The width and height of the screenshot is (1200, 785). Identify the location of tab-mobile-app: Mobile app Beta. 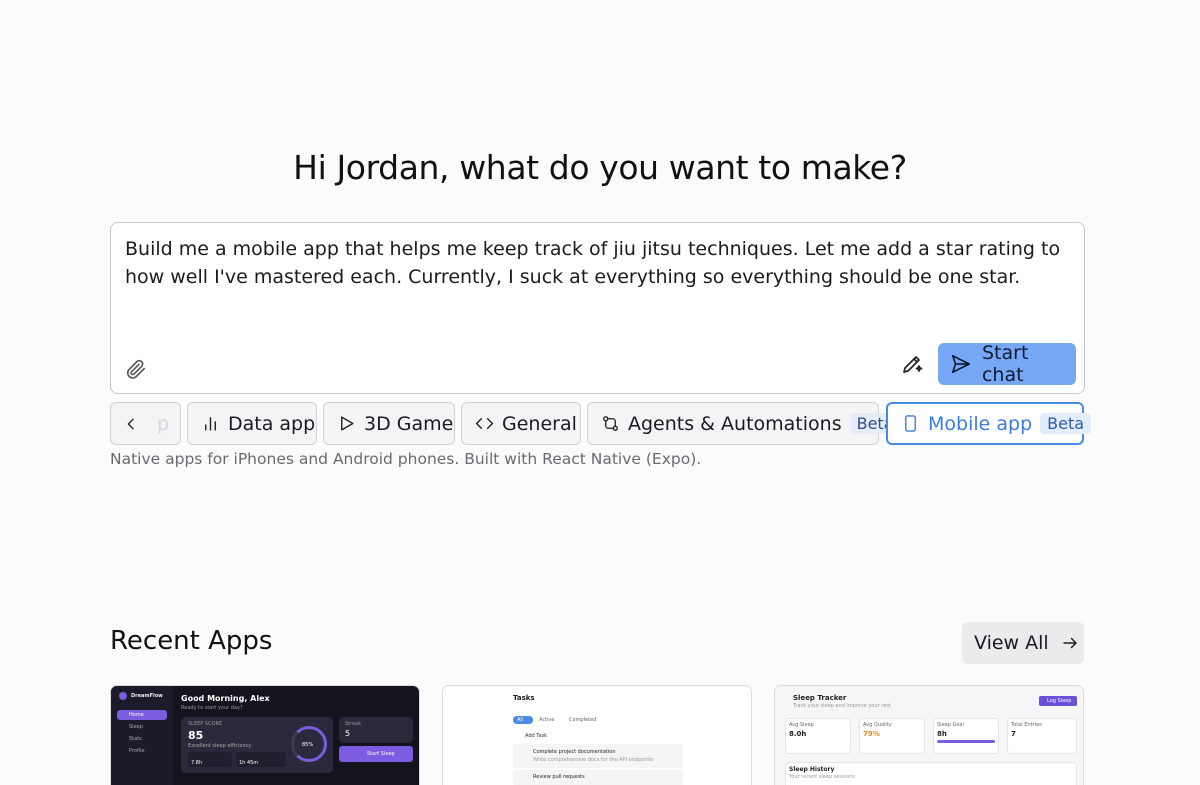
(989, 423).